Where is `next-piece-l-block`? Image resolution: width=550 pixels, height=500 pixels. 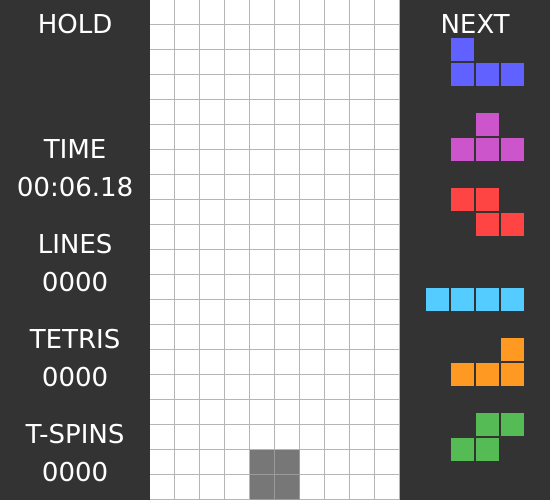 next-piece-l-block is located at coordinates (487, 374).